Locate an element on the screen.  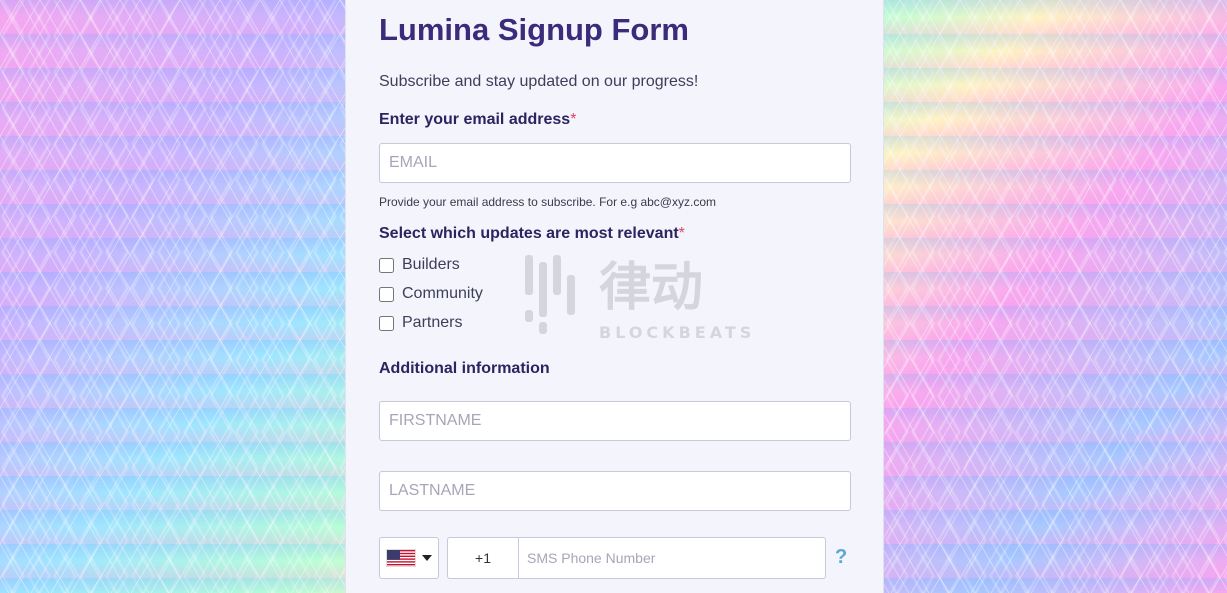
option-label: Builders is located at coordinates (431, 264).